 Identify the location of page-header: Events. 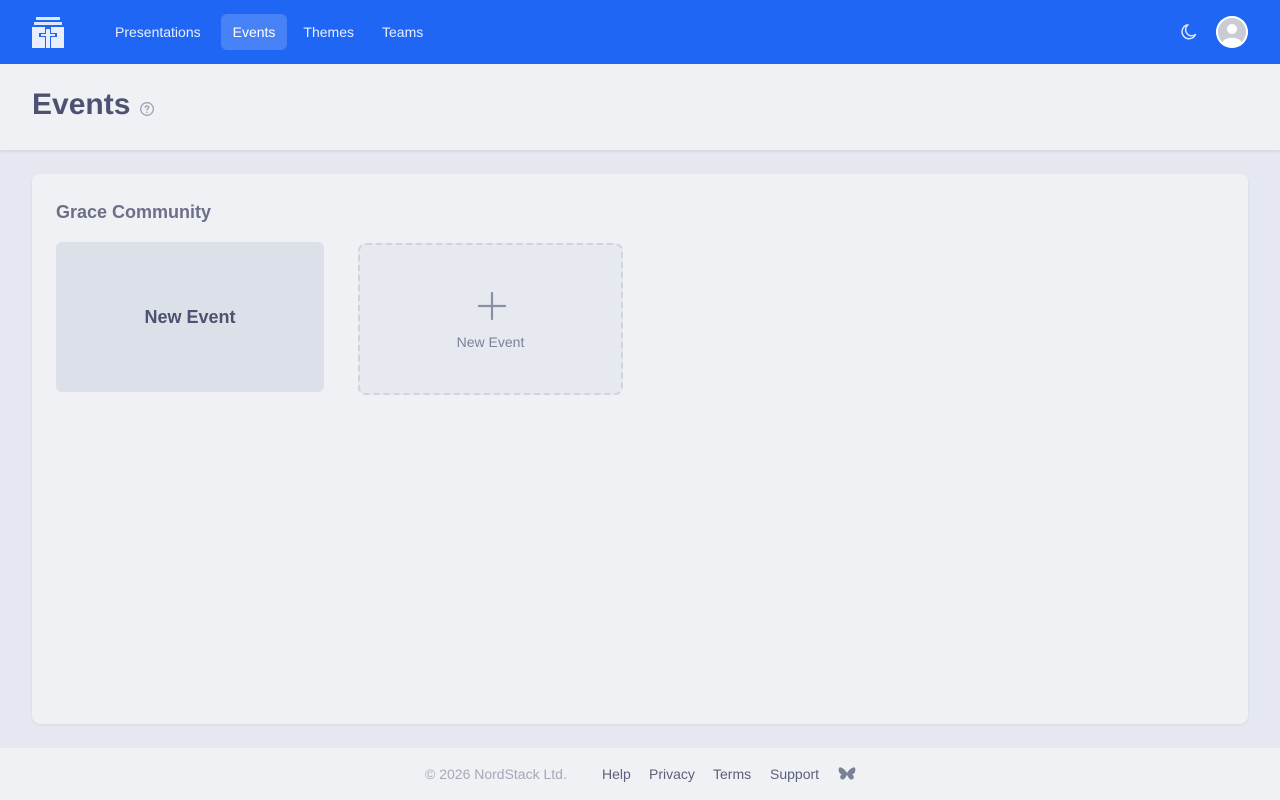
(640, 107).